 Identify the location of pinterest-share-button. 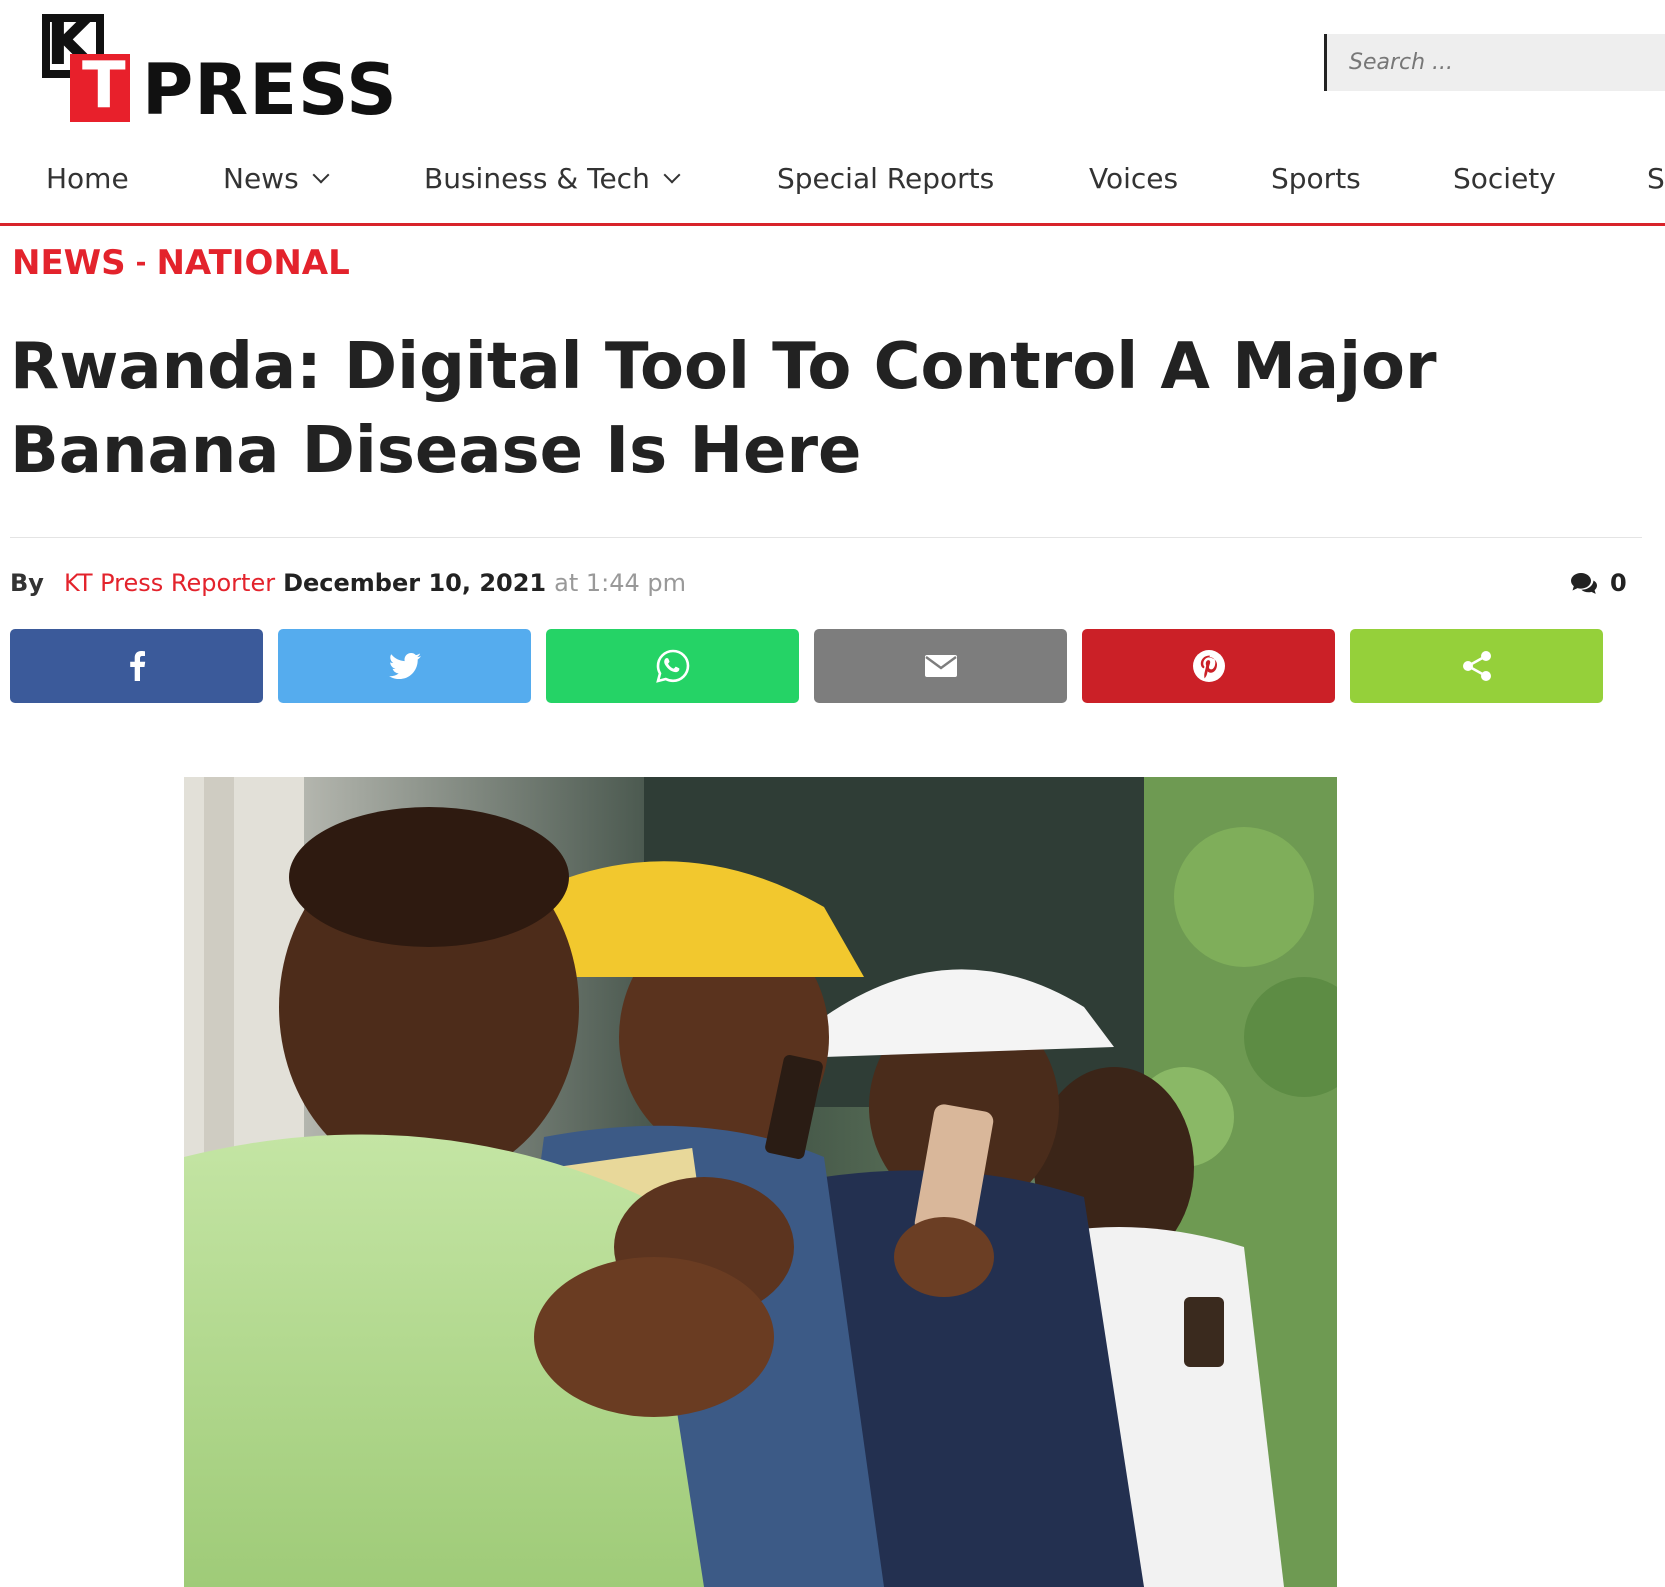
(1208, 666).